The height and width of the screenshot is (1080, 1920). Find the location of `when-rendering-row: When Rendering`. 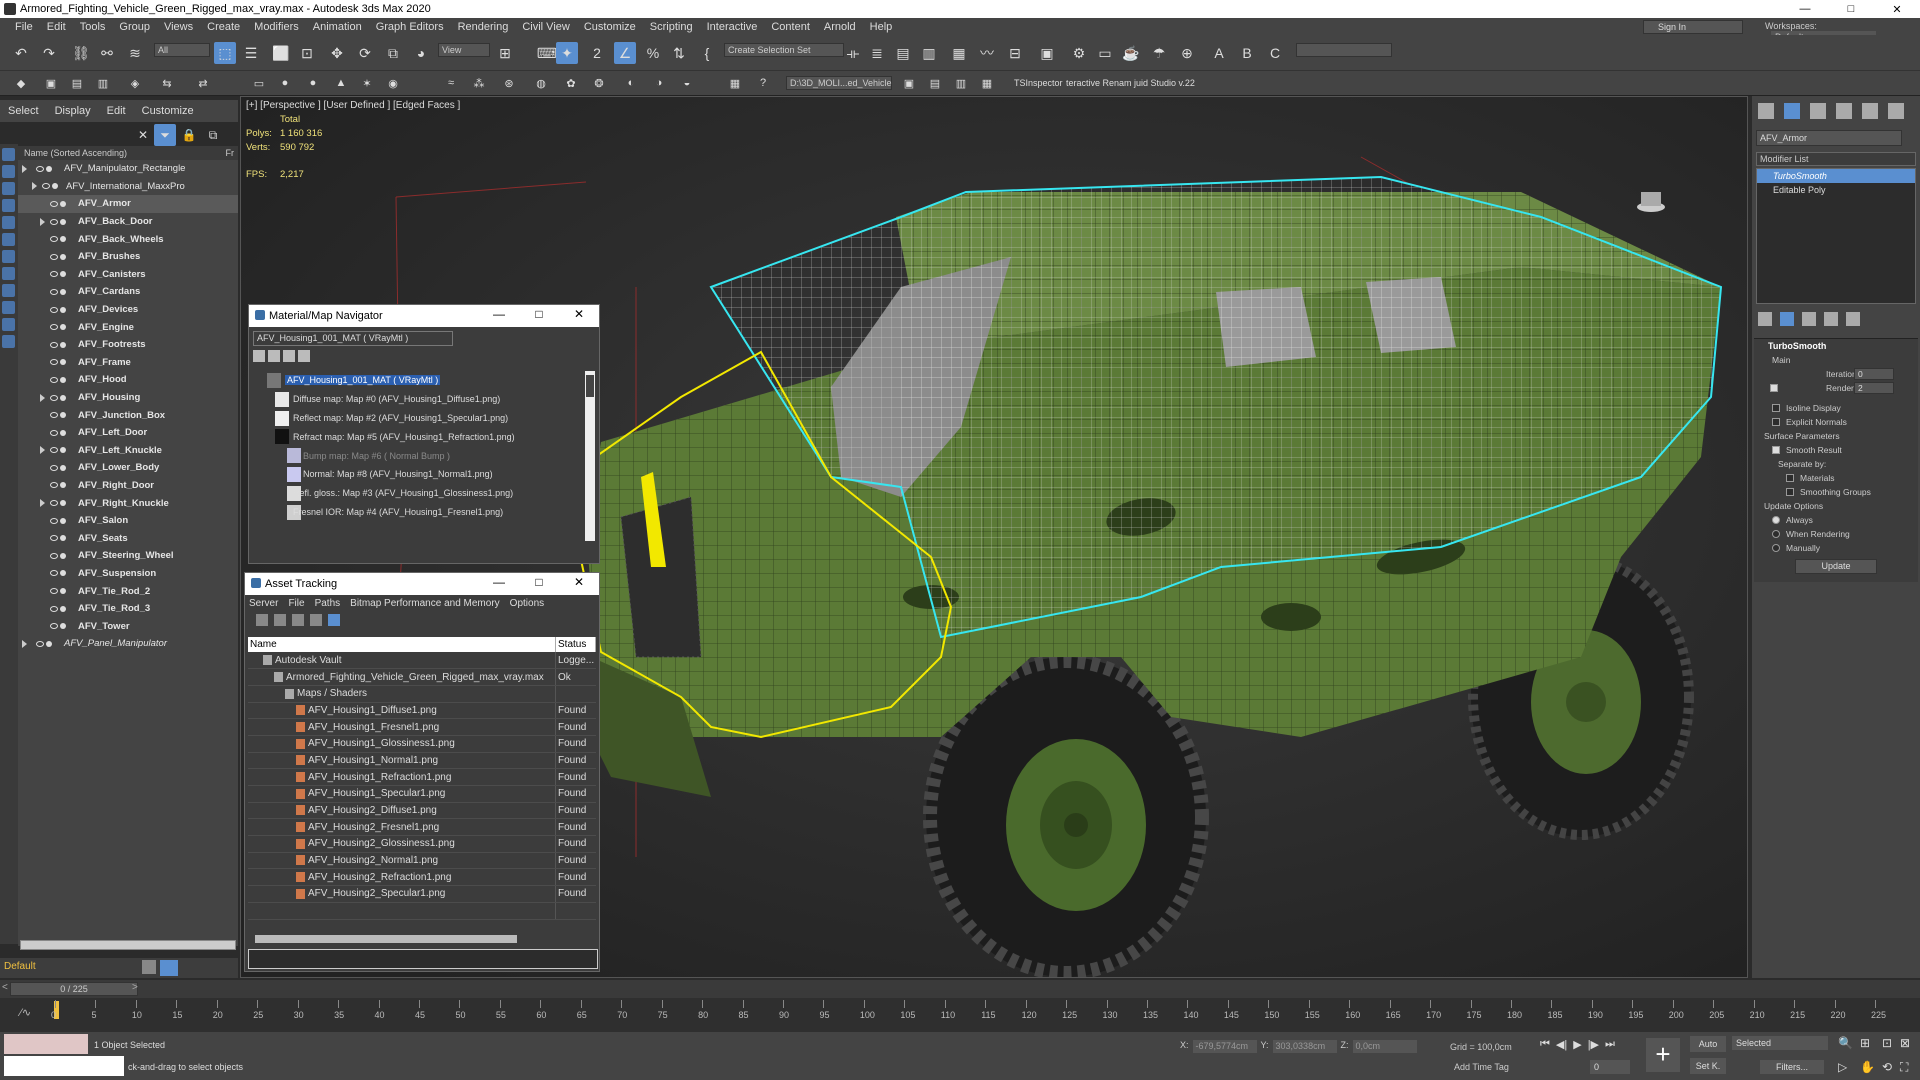

when-rendering-row: When Rendering is located at coordinates (1836, 534).